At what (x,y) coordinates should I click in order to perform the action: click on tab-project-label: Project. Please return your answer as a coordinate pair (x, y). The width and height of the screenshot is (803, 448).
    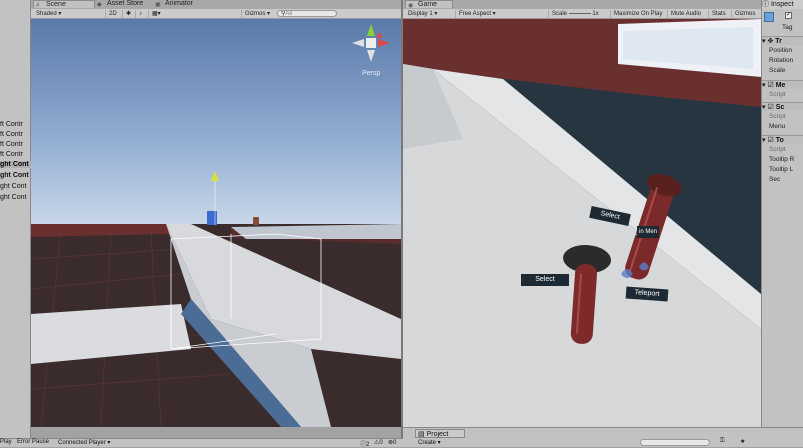
    Looking at the image, I should click on (437, 434).